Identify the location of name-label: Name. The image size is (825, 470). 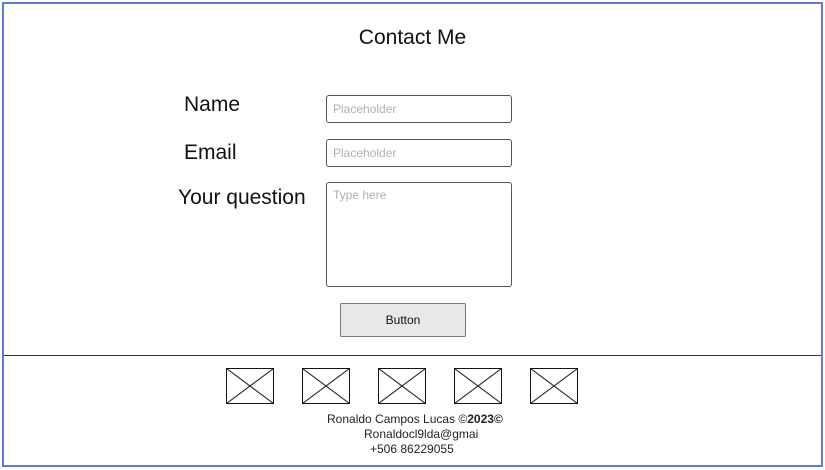
(212, 104).